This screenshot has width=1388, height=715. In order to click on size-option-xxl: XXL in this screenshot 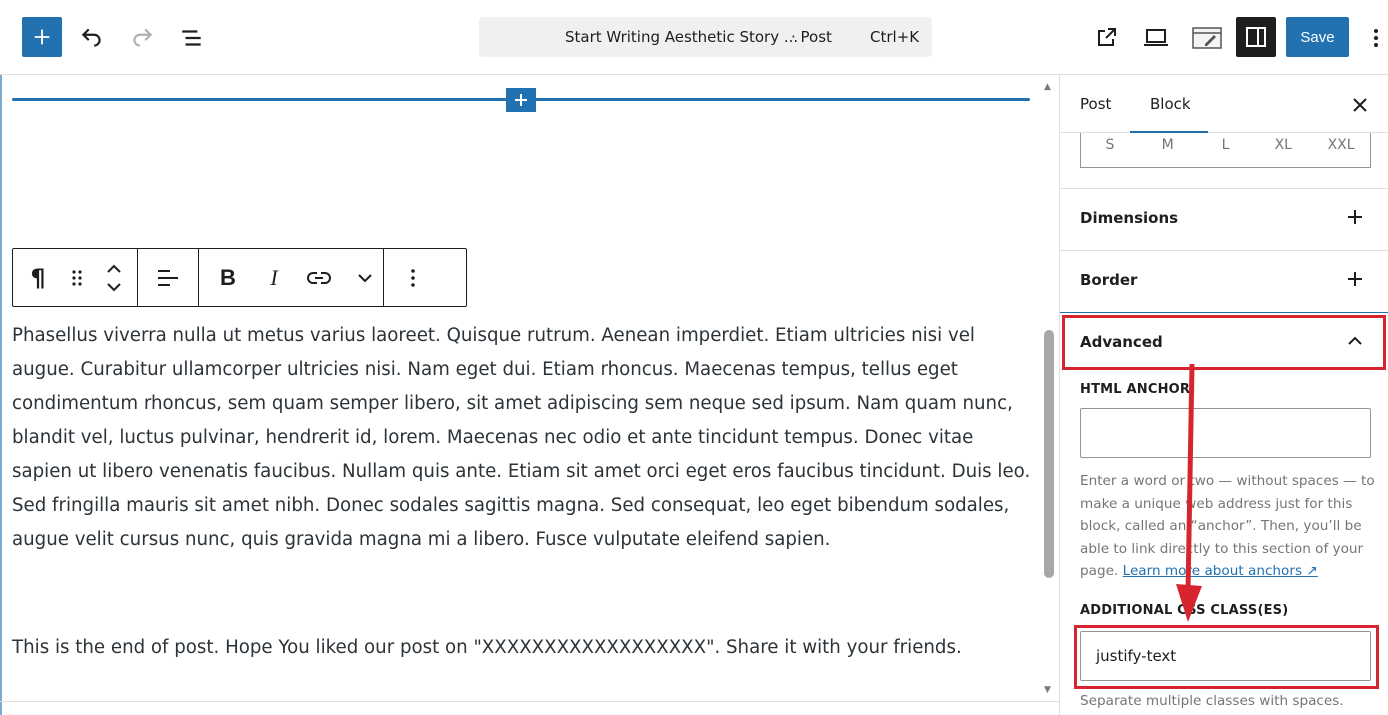, I will do `click(1341, 150)`.